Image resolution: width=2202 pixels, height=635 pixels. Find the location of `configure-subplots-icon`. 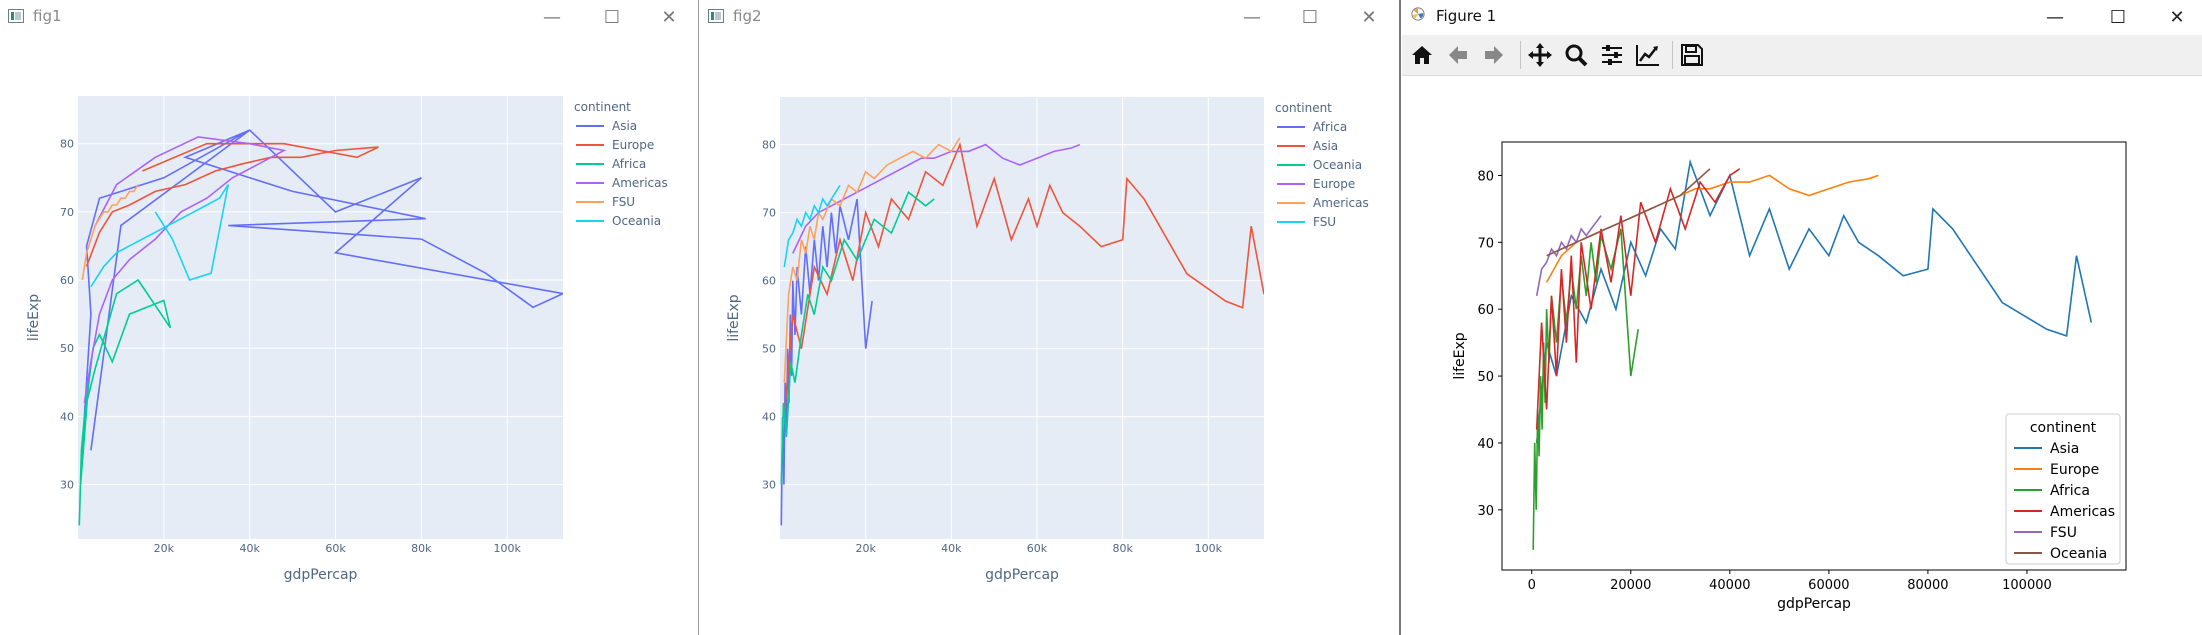

configure-subplots-icon is located at coordinates (1612, 55).